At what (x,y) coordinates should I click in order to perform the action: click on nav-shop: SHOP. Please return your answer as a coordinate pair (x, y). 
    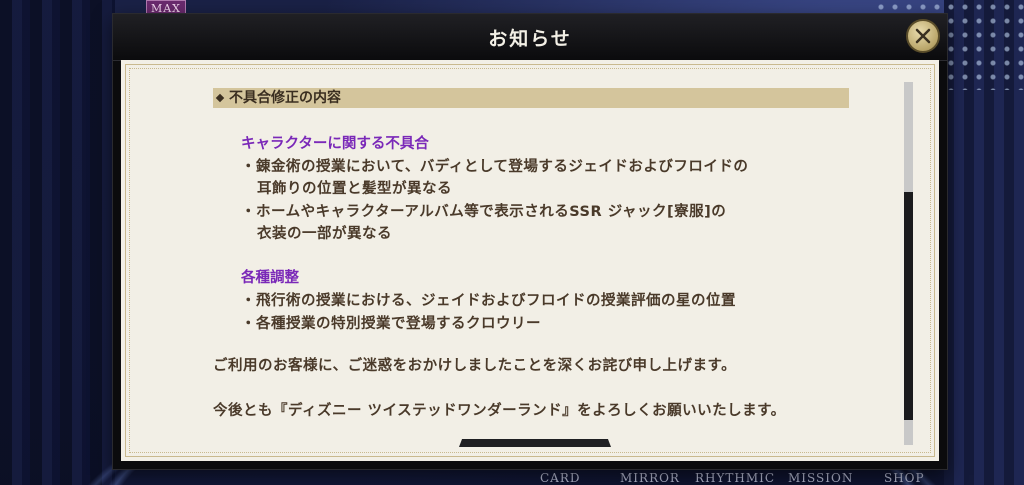
    Looking at the image, I should click on (904, 478).